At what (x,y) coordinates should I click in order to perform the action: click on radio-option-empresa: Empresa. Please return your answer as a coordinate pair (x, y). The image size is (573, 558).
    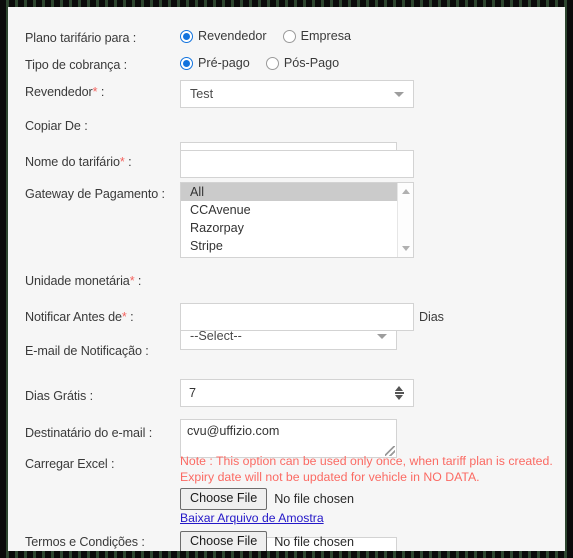
    Looking at the image, I should click on (321, 36).